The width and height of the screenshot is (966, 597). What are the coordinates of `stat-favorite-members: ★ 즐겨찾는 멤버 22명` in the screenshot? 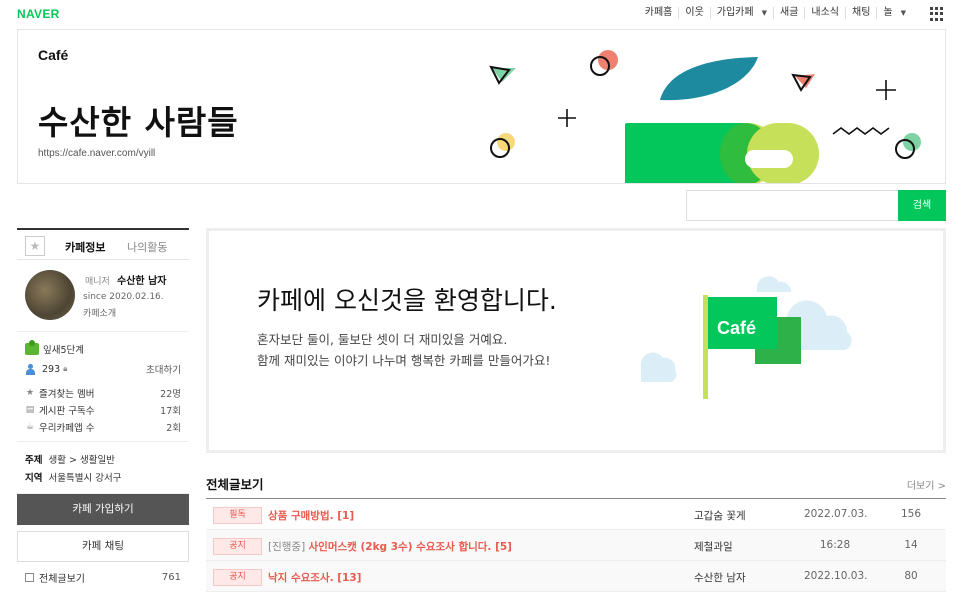 It's located at (103, 393).